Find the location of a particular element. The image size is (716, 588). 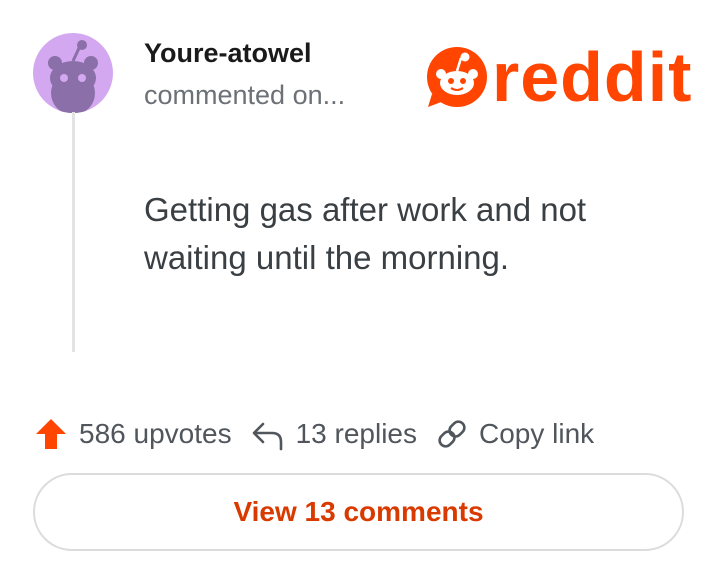

upvote-button: 586 upvotes is located at coordinates (132, 434).